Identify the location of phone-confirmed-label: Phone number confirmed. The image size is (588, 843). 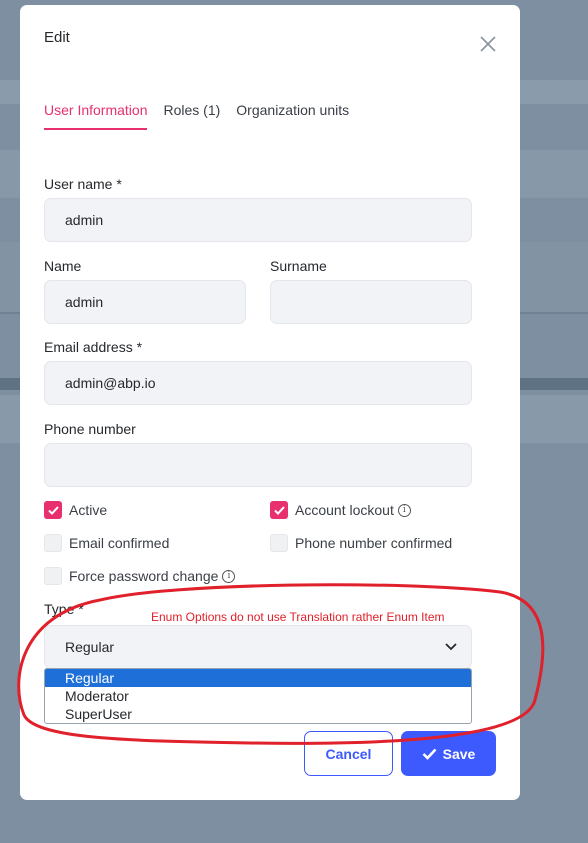
(374, 543).